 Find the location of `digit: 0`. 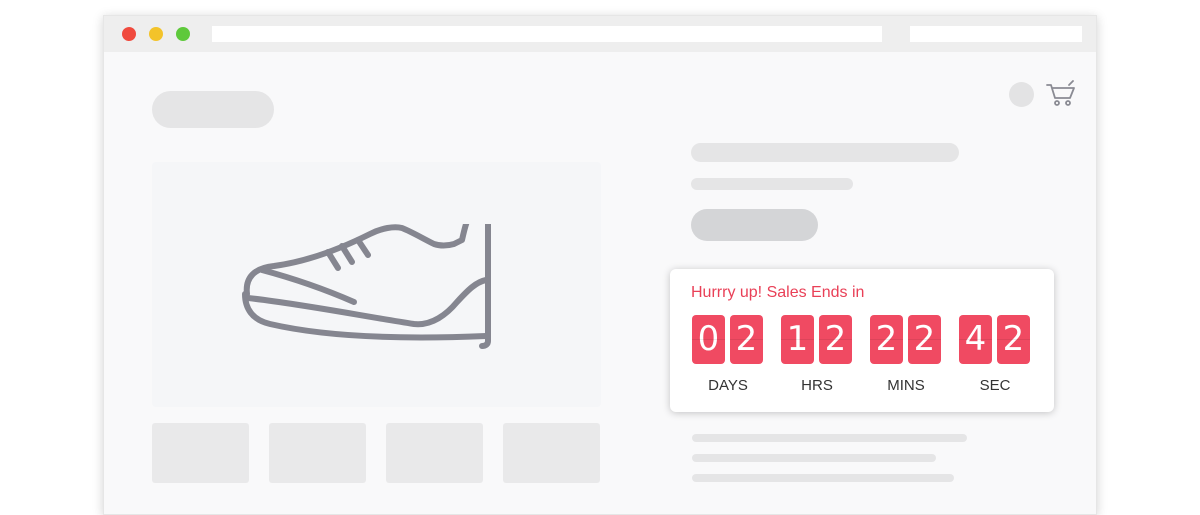

digit: 0 is located at coordinates (708, 339).